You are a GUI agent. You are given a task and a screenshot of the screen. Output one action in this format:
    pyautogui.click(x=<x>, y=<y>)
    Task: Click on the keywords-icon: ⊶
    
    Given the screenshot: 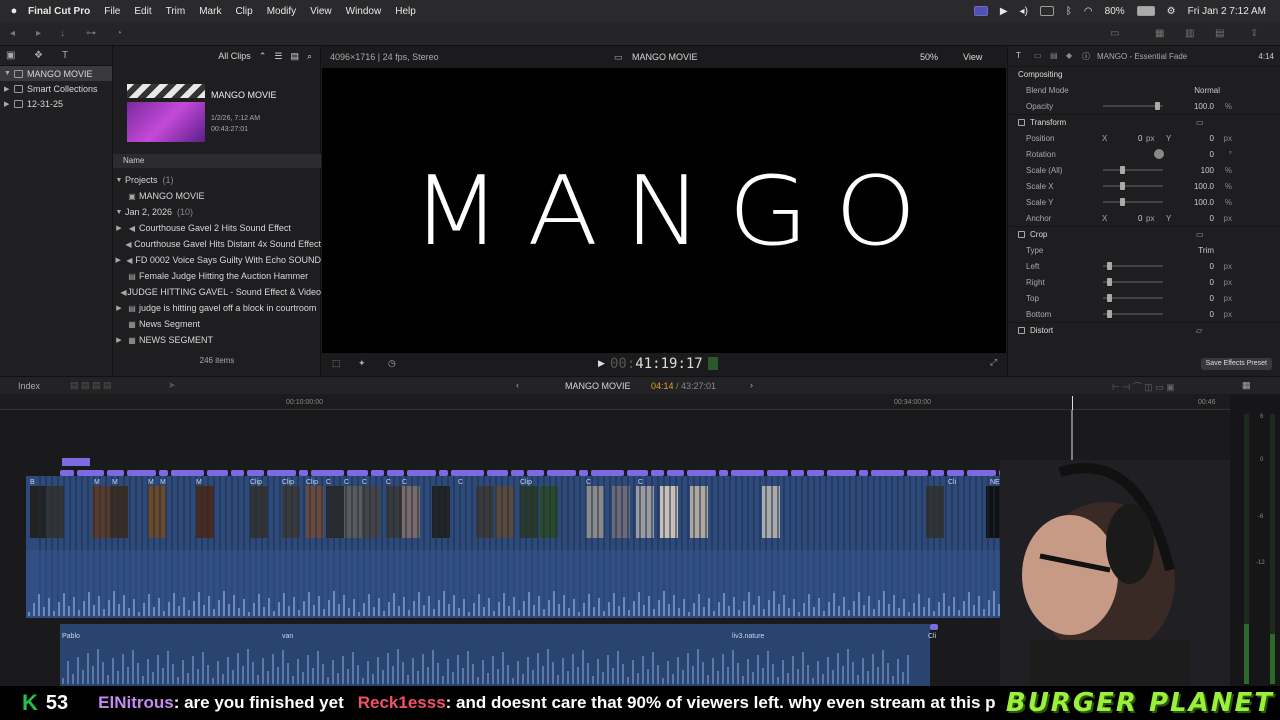 What is the action you would take?
    pyautogui.click(x=93, y=34)
    